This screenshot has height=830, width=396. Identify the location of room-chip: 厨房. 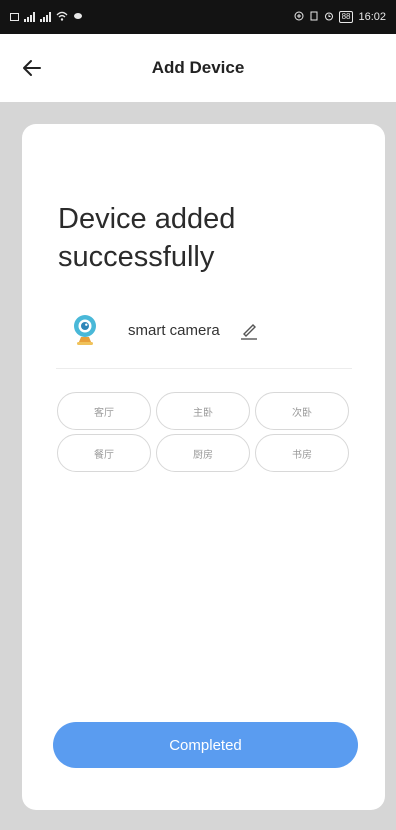
(203, 453).